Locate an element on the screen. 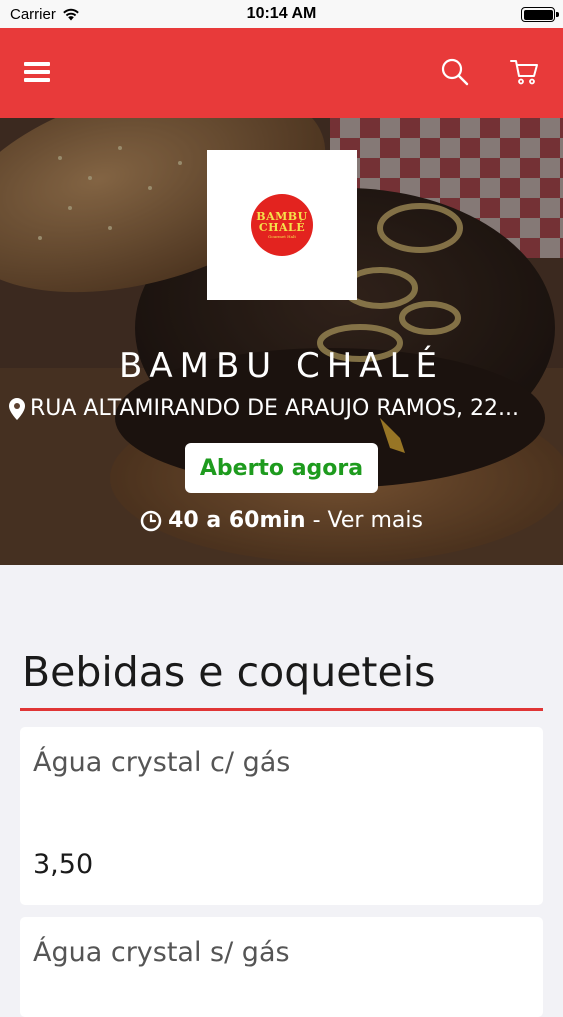  store-logo: BAMBU CHALÉ Gourmet Halt is located at coordinates (282, 225).